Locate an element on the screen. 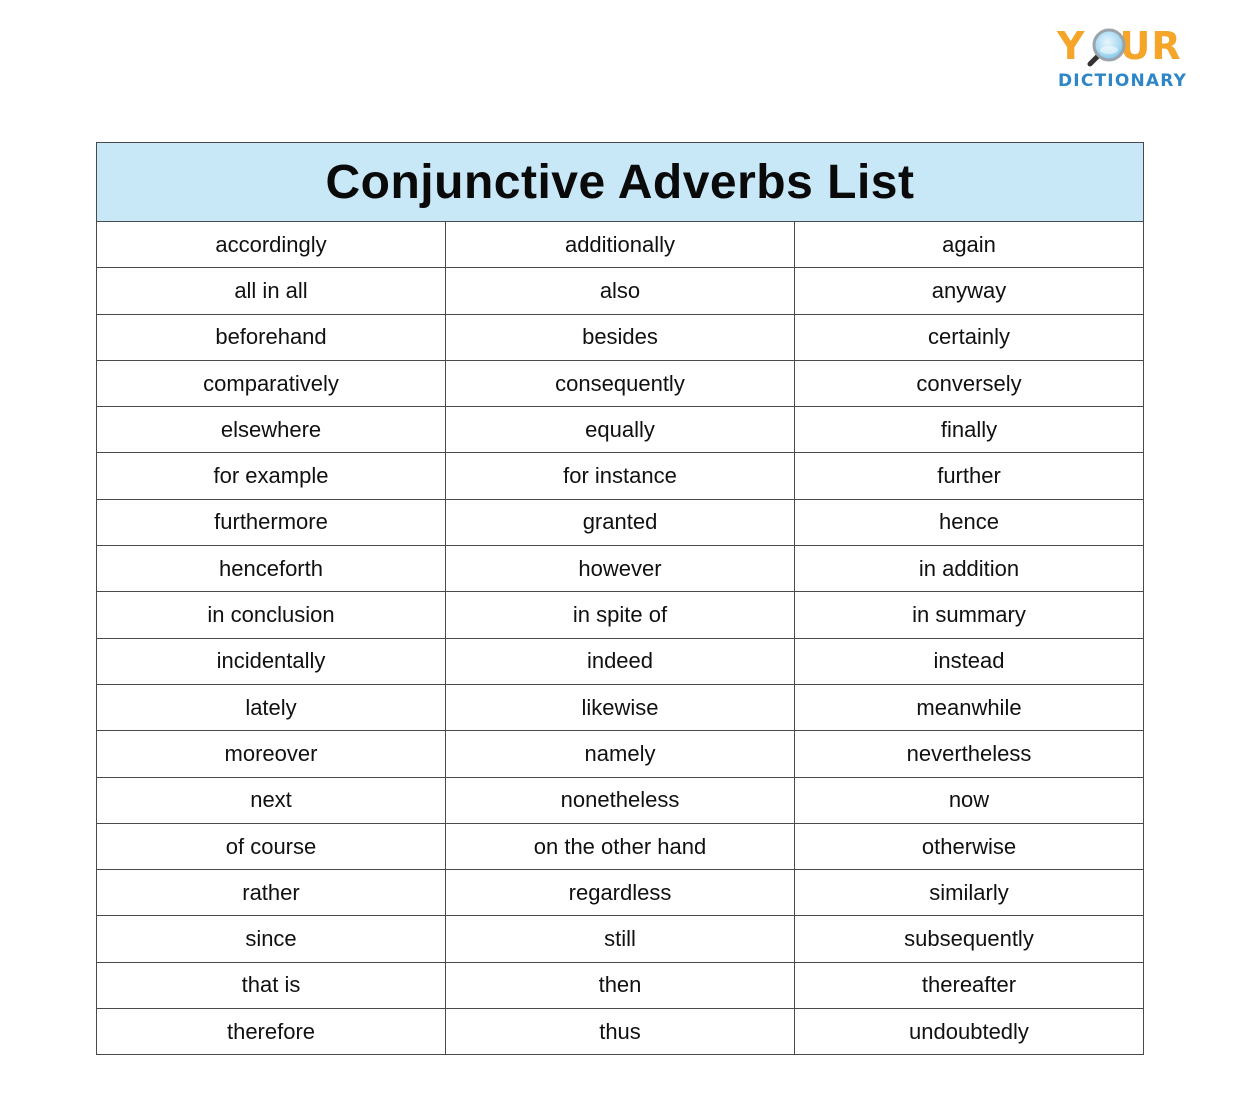 This screenshot has width=1236, height=1115. table-row: in conclusion in spite of in summary is located at coordinates (620, 615).